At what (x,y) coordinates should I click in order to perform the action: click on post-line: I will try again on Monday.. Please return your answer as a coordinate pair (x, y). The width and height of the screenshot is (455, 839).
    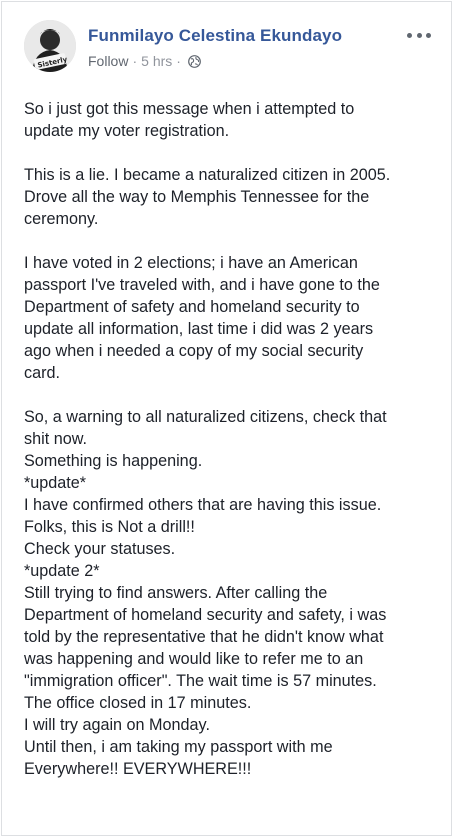
    Looking at the image, I should click on (117, 725).